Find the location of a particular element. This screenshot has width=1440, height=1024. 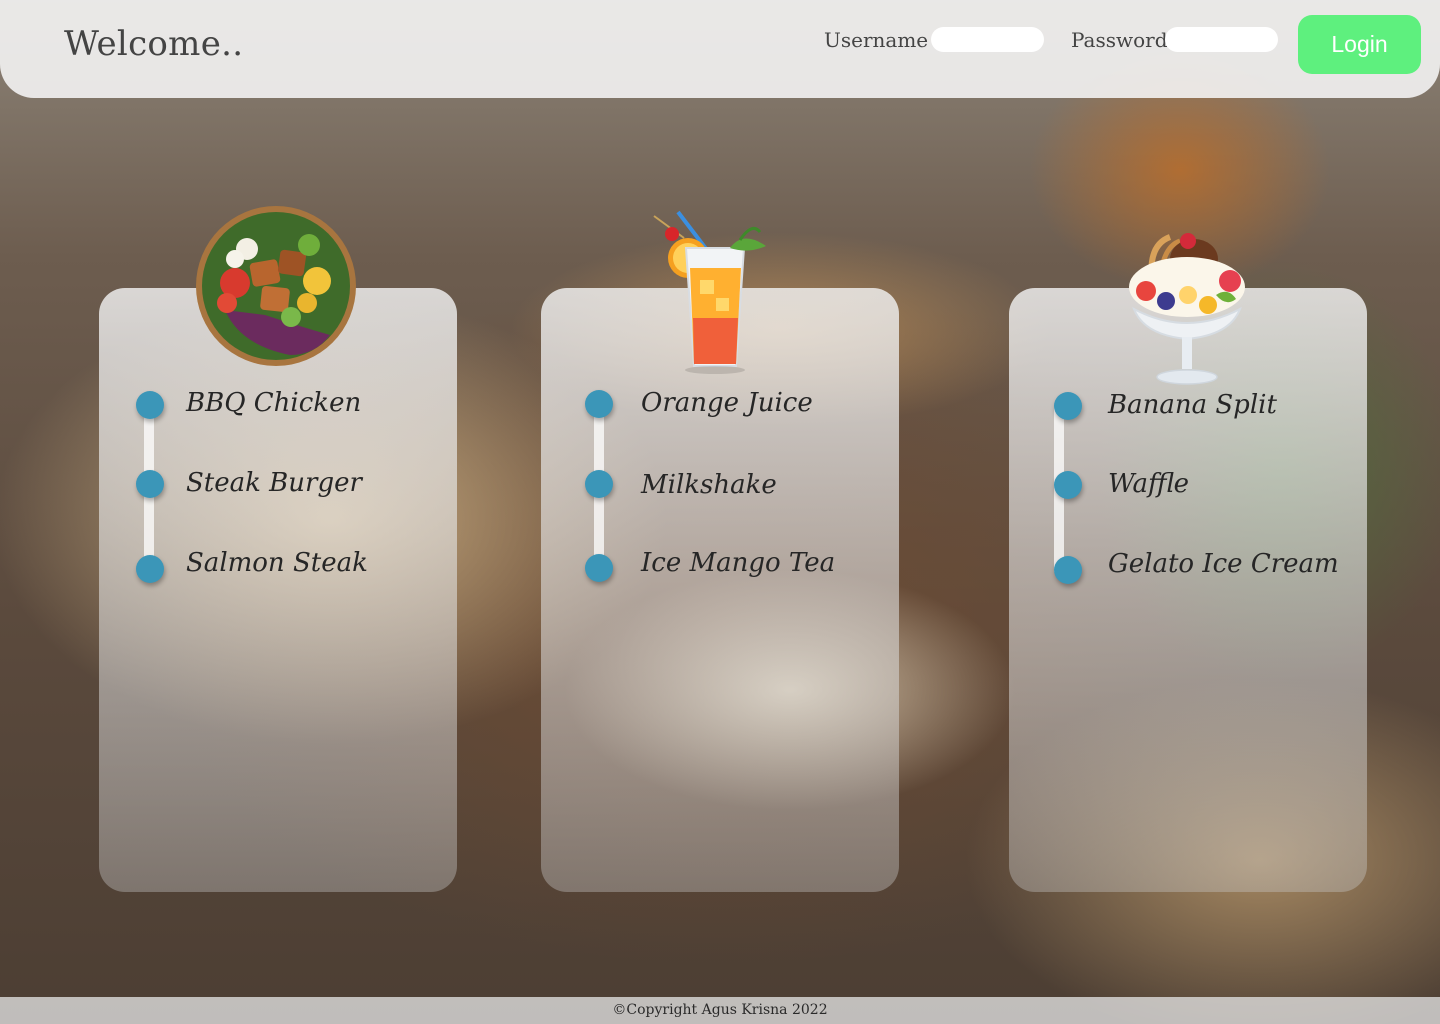

footer: ©Copyright Agus Krisna 2022 is located at coordinates (720, 1010).